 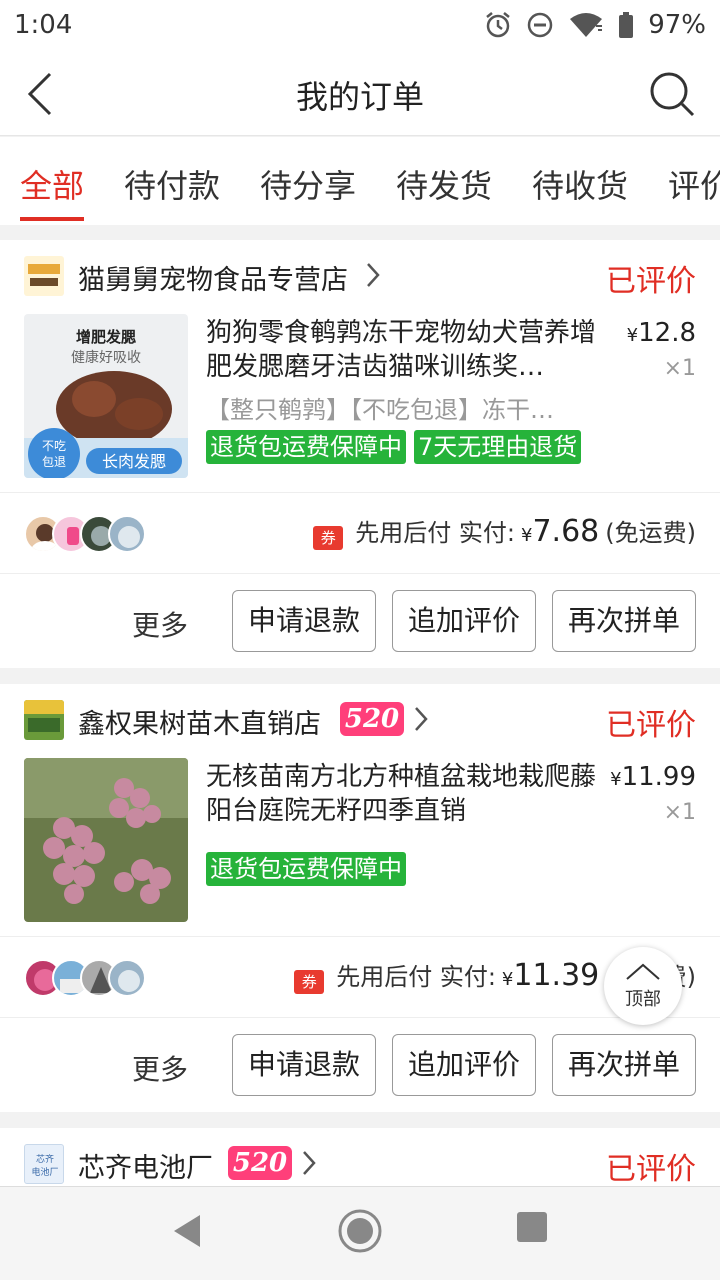 What do you see at coordinates (540, 25) in the screenshot?
I see `do-not-disturb-icon` at bounding box center [540, 25].